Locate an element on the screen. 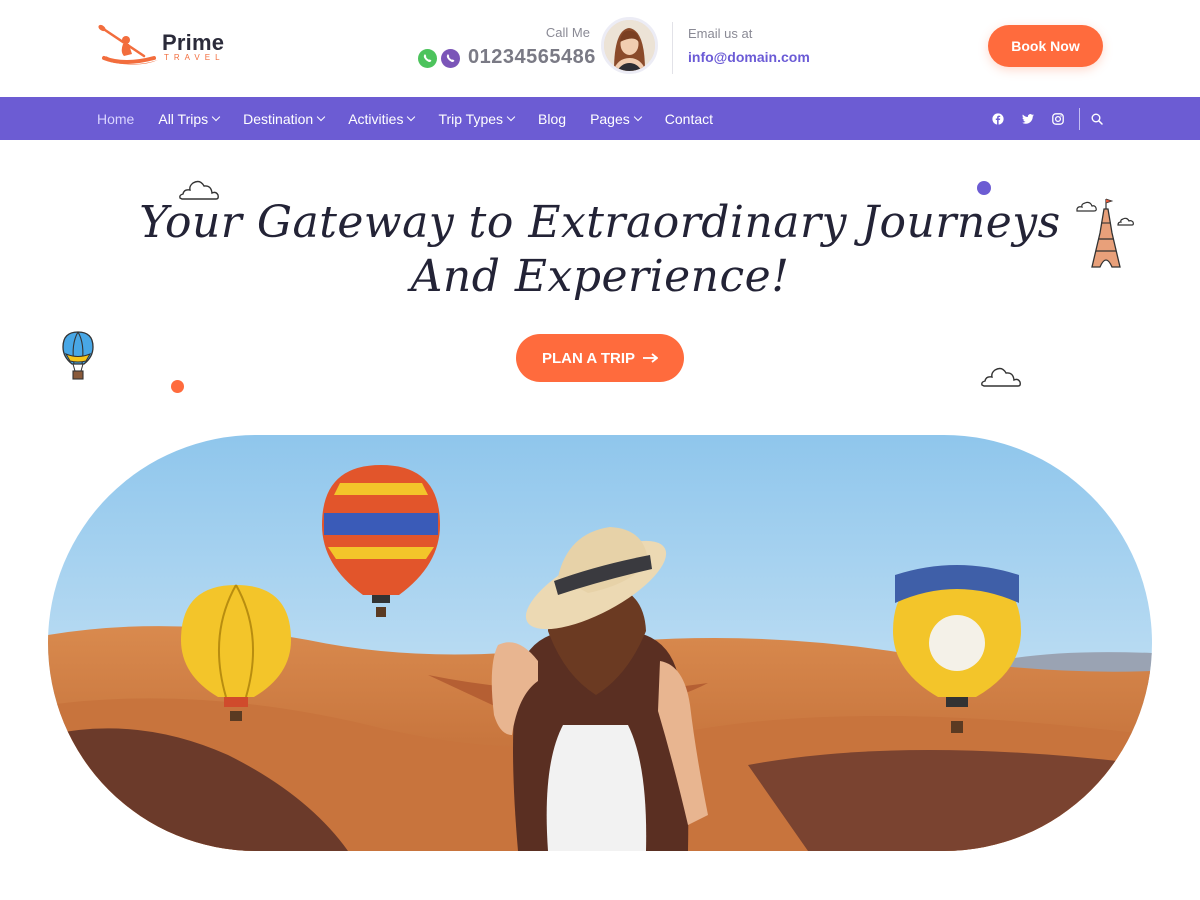 The height and width of the screenshot is (900, 1200). nav-item-destination: Destination is located at coordinates (284, 118).